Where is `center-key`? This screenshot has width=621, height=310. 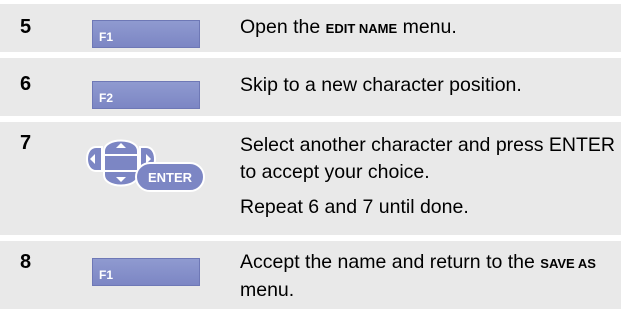 center-key is located at coordinates (121, 163).